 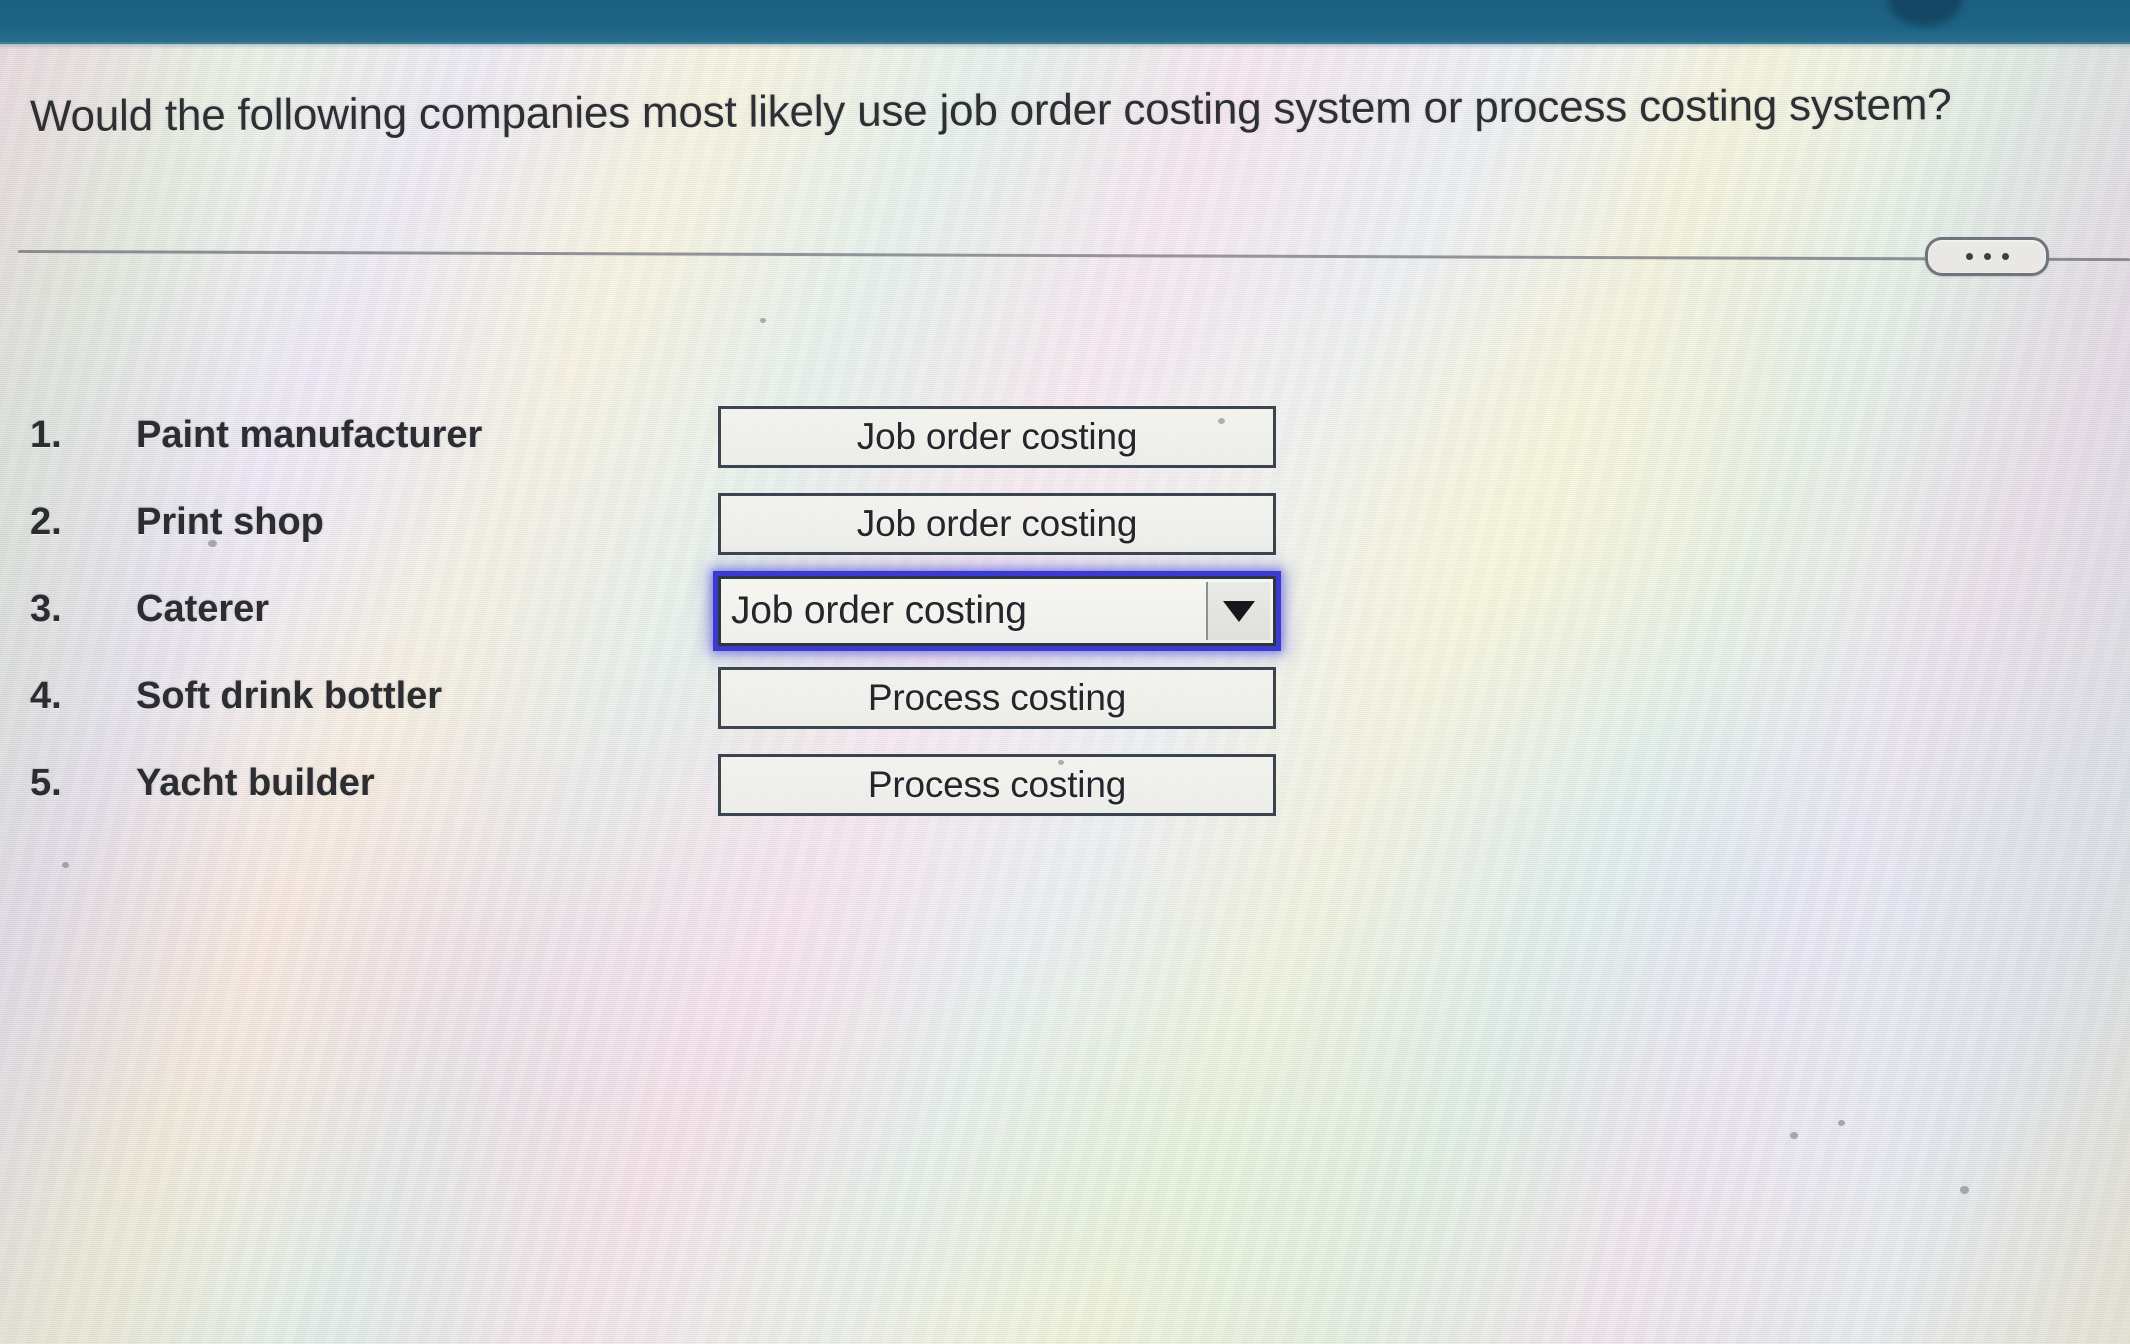 I want to click on list-item-company-label: Soft drink bottler, so click(x=289, y=696).